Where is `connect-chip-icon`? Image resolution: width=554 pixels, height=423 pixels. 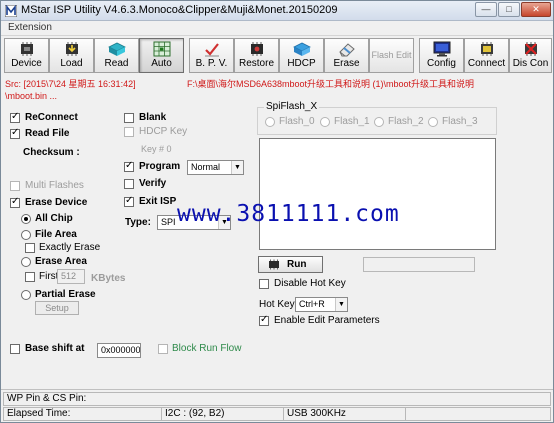 connect-chip-icon is located at coordinates (486, 49).